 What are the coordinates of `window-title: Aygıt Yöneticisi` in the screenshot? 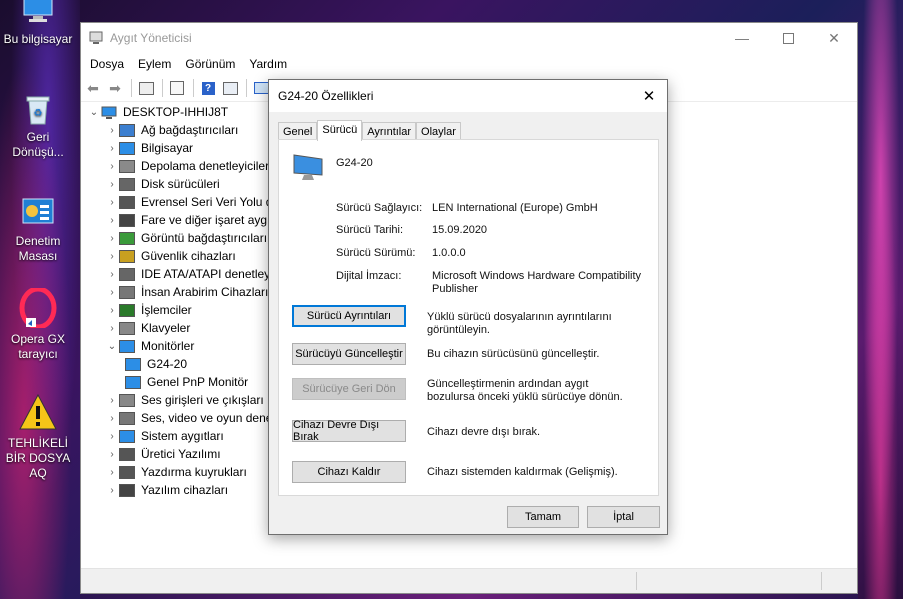 It's located at (151, 38).